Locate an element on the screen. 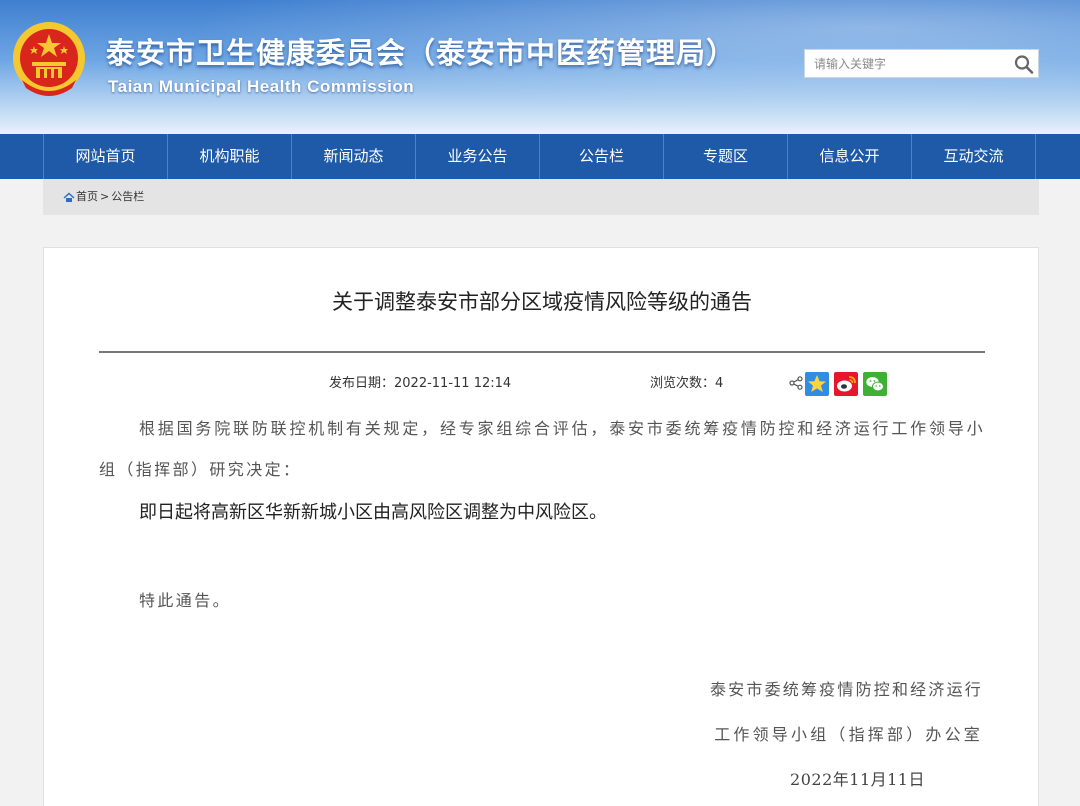  search-input is located at coordinates (905, 63).